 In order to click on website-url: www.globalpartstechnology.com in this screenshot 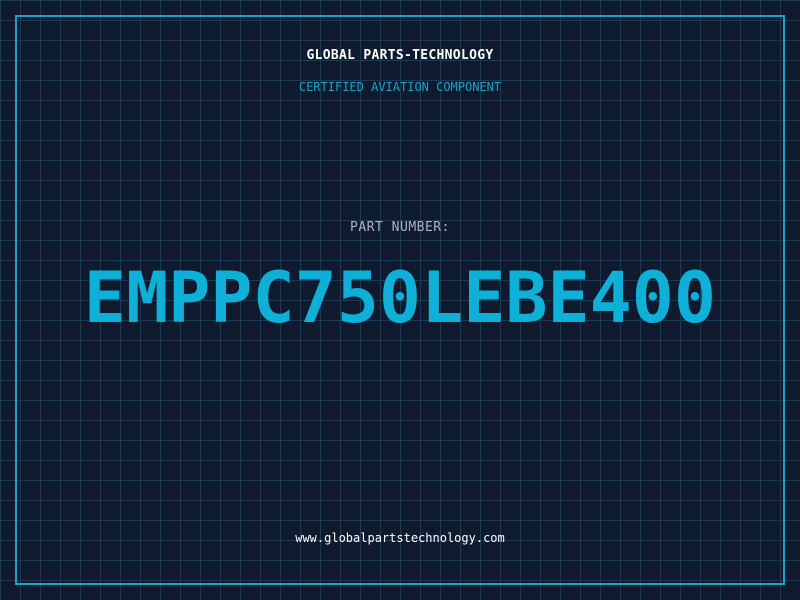, I will do `click(400, 538)`.